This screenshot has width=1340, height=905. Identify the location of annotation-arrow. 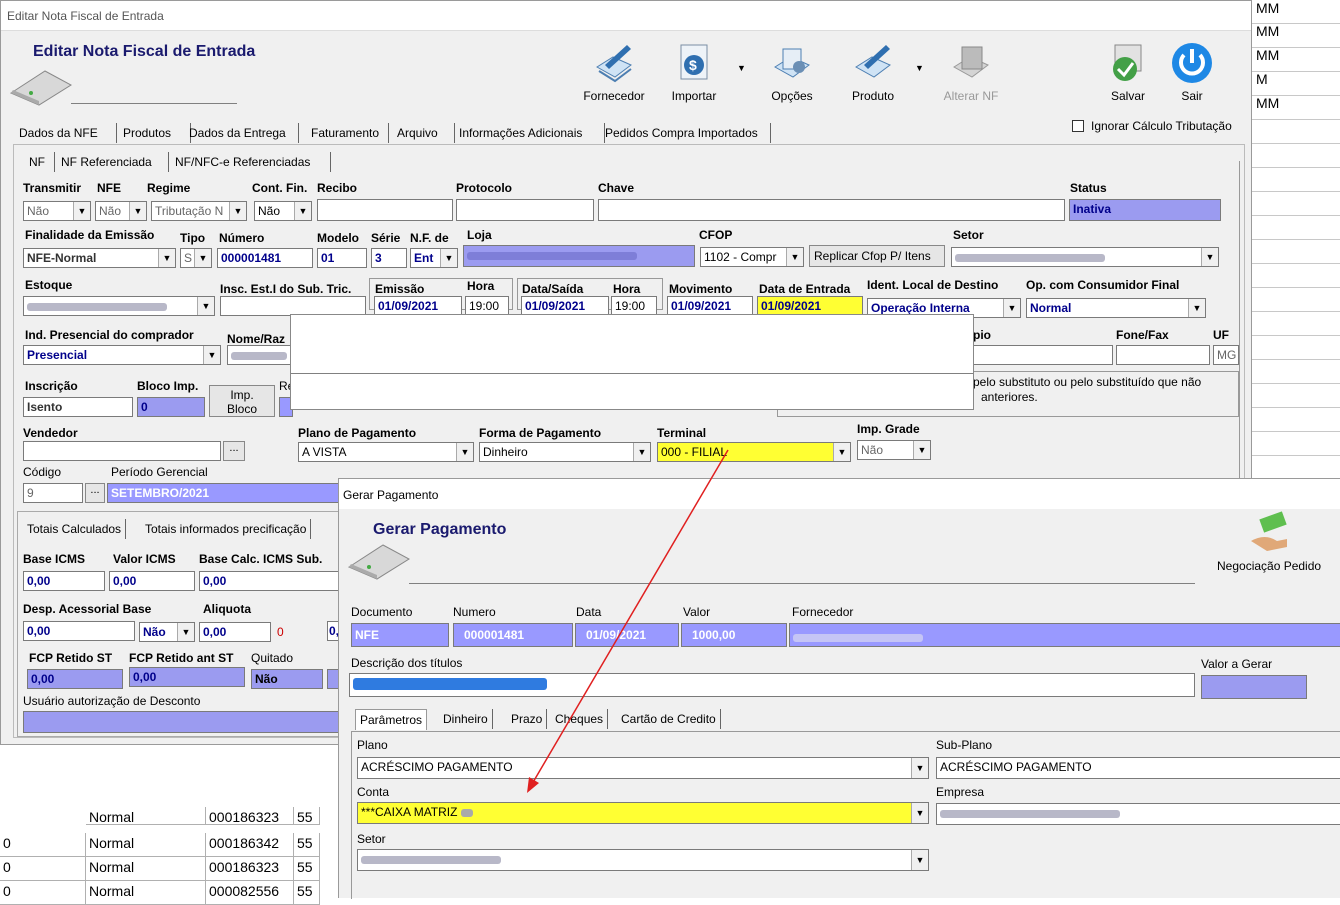
(628, 621).